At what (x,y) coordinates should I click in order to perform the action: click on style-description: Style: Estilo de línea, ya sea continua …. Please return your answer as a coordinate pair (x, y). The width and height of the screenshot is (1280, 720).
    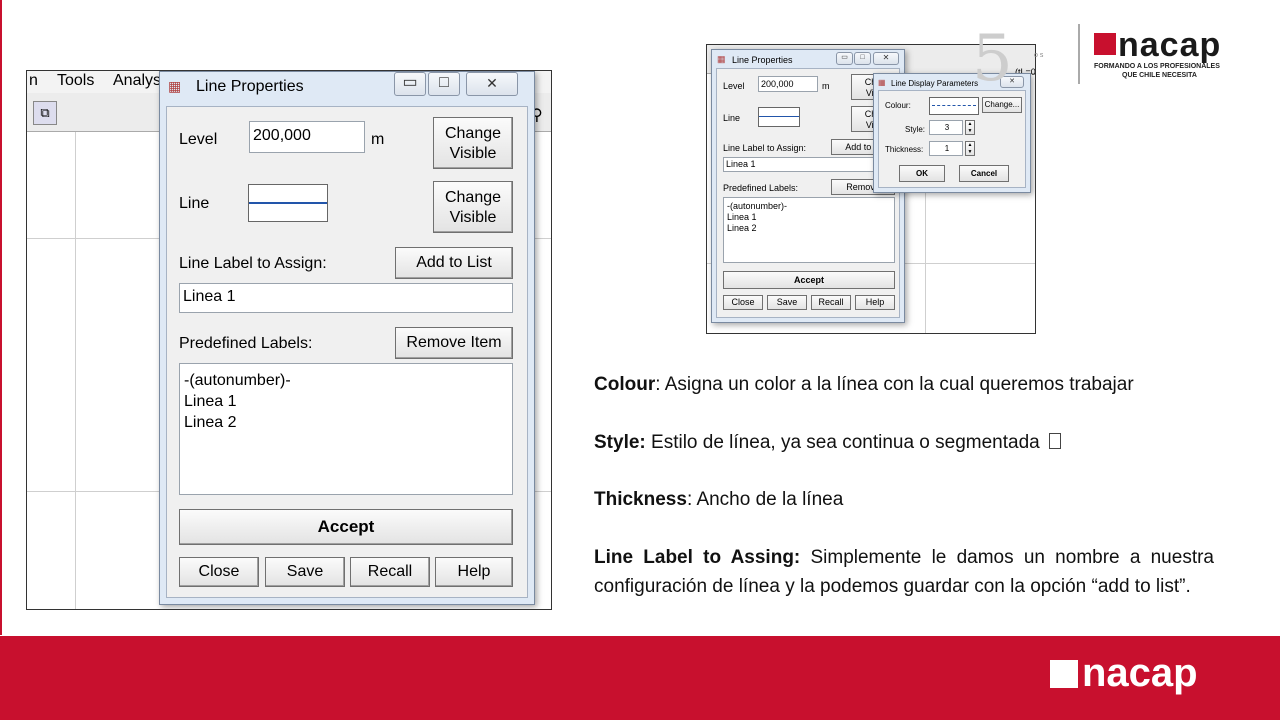
    Looking at the image, I should click on (904, 442).